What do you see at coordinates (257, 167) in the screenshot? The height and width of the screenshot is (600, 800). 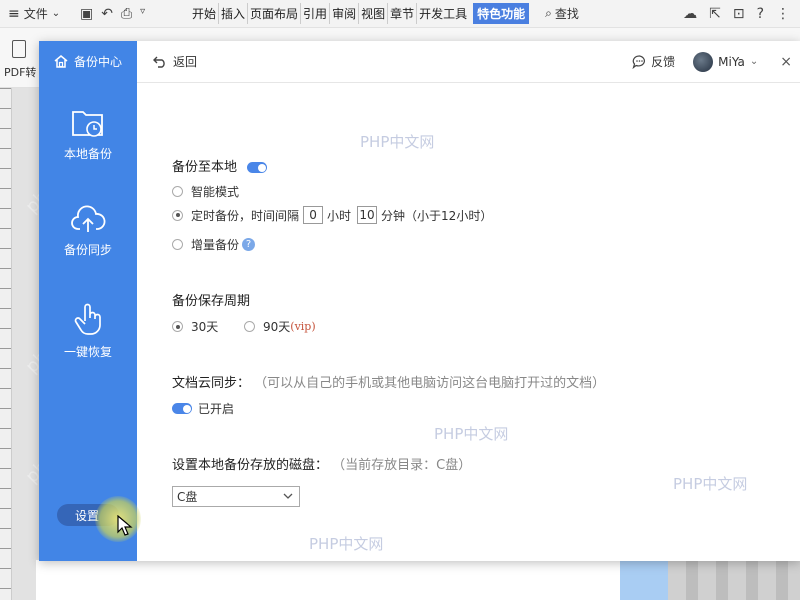 I see `local-backup-toggle` at bounding box center [257, 167].